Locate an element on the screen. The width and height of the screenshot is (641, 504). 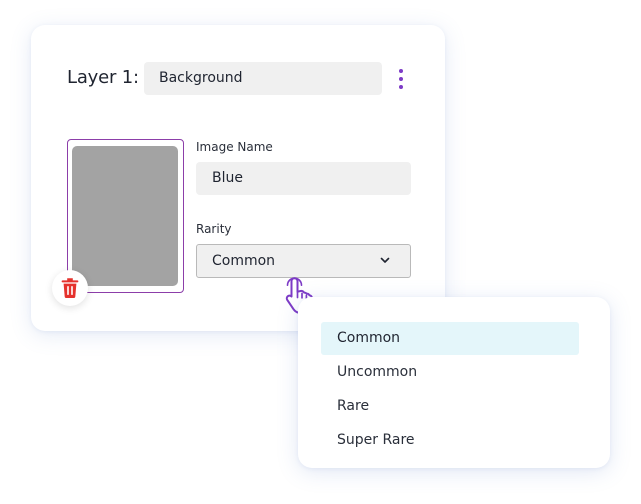
layer-name-input: Background is located at coordinates (263, 78).